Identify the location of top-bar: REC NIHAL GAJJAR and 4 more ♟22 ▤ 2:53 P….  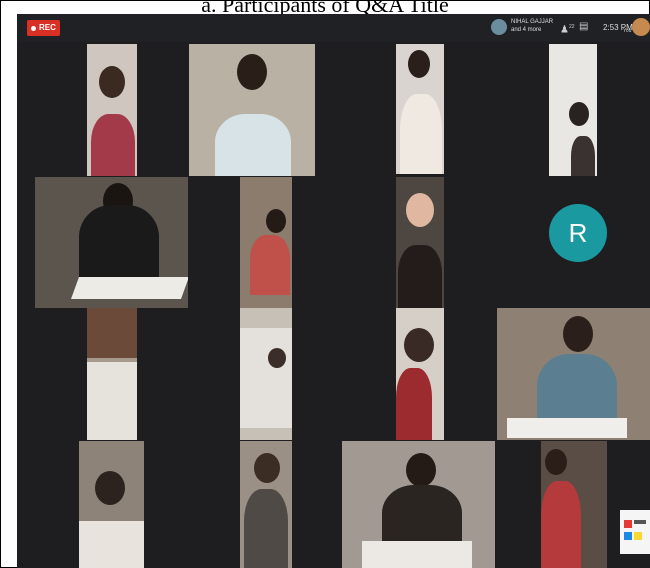
(333, 28).